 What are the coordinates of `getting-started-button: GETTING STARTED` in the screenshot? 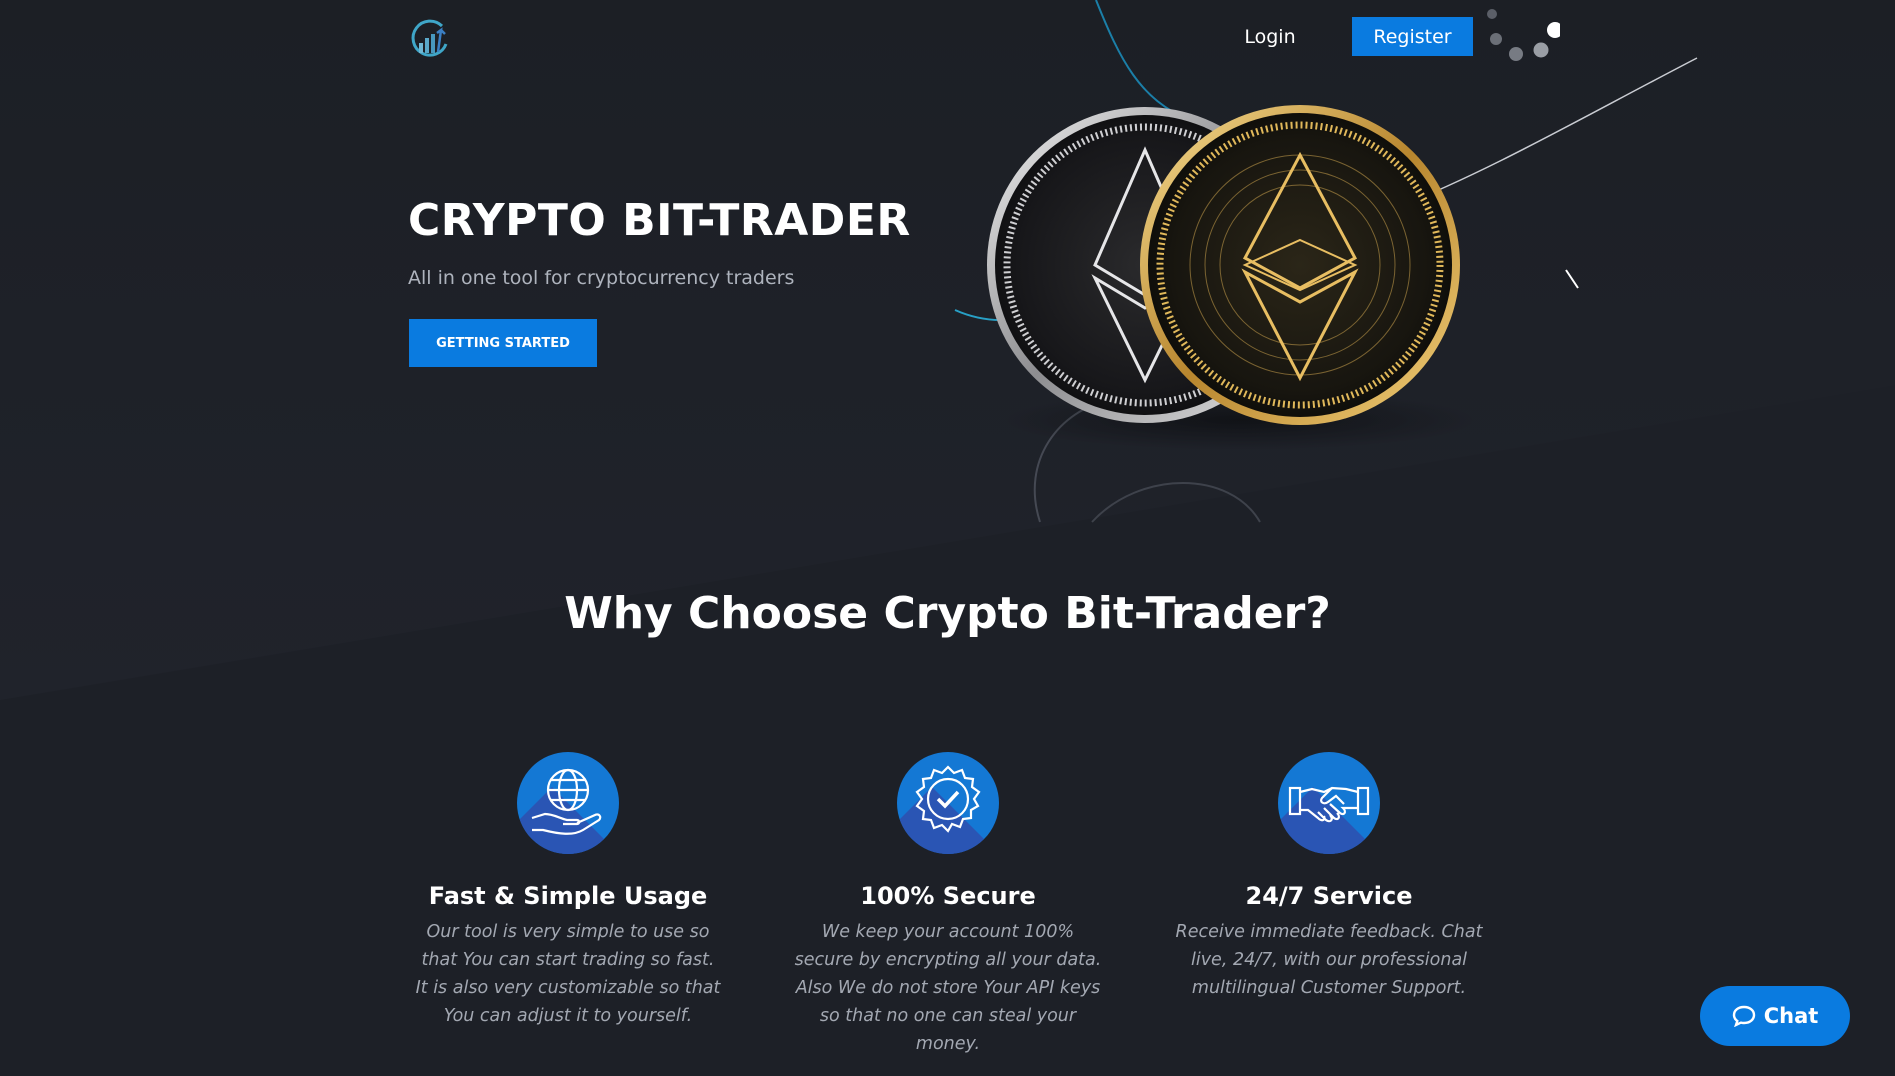 It's located at (503, 343).